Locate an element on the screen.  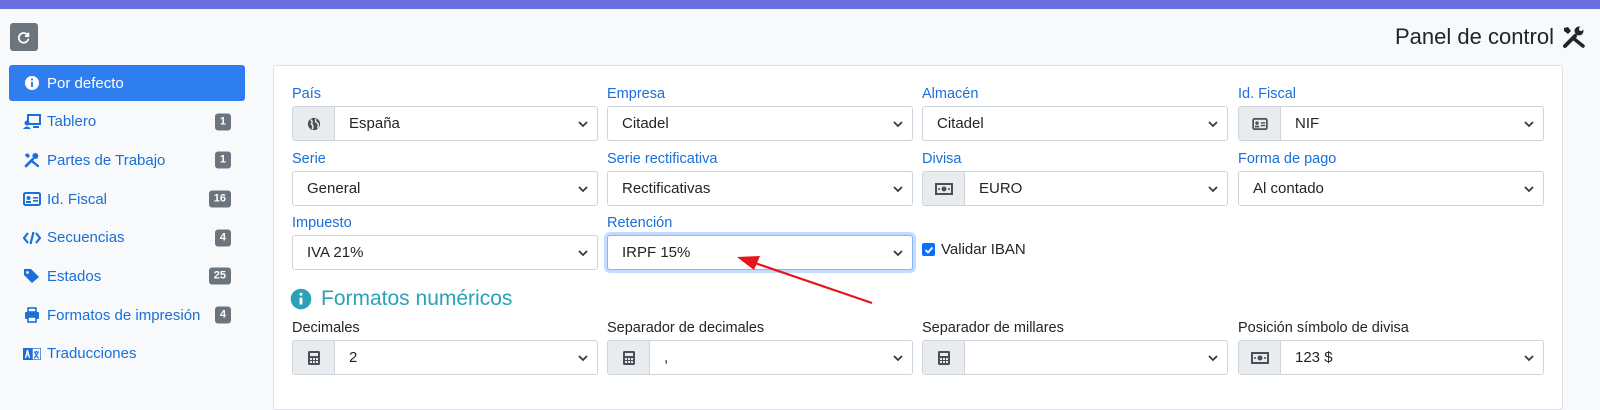
sidebar-item-label: Tablero is located at coordinates (72, 122).